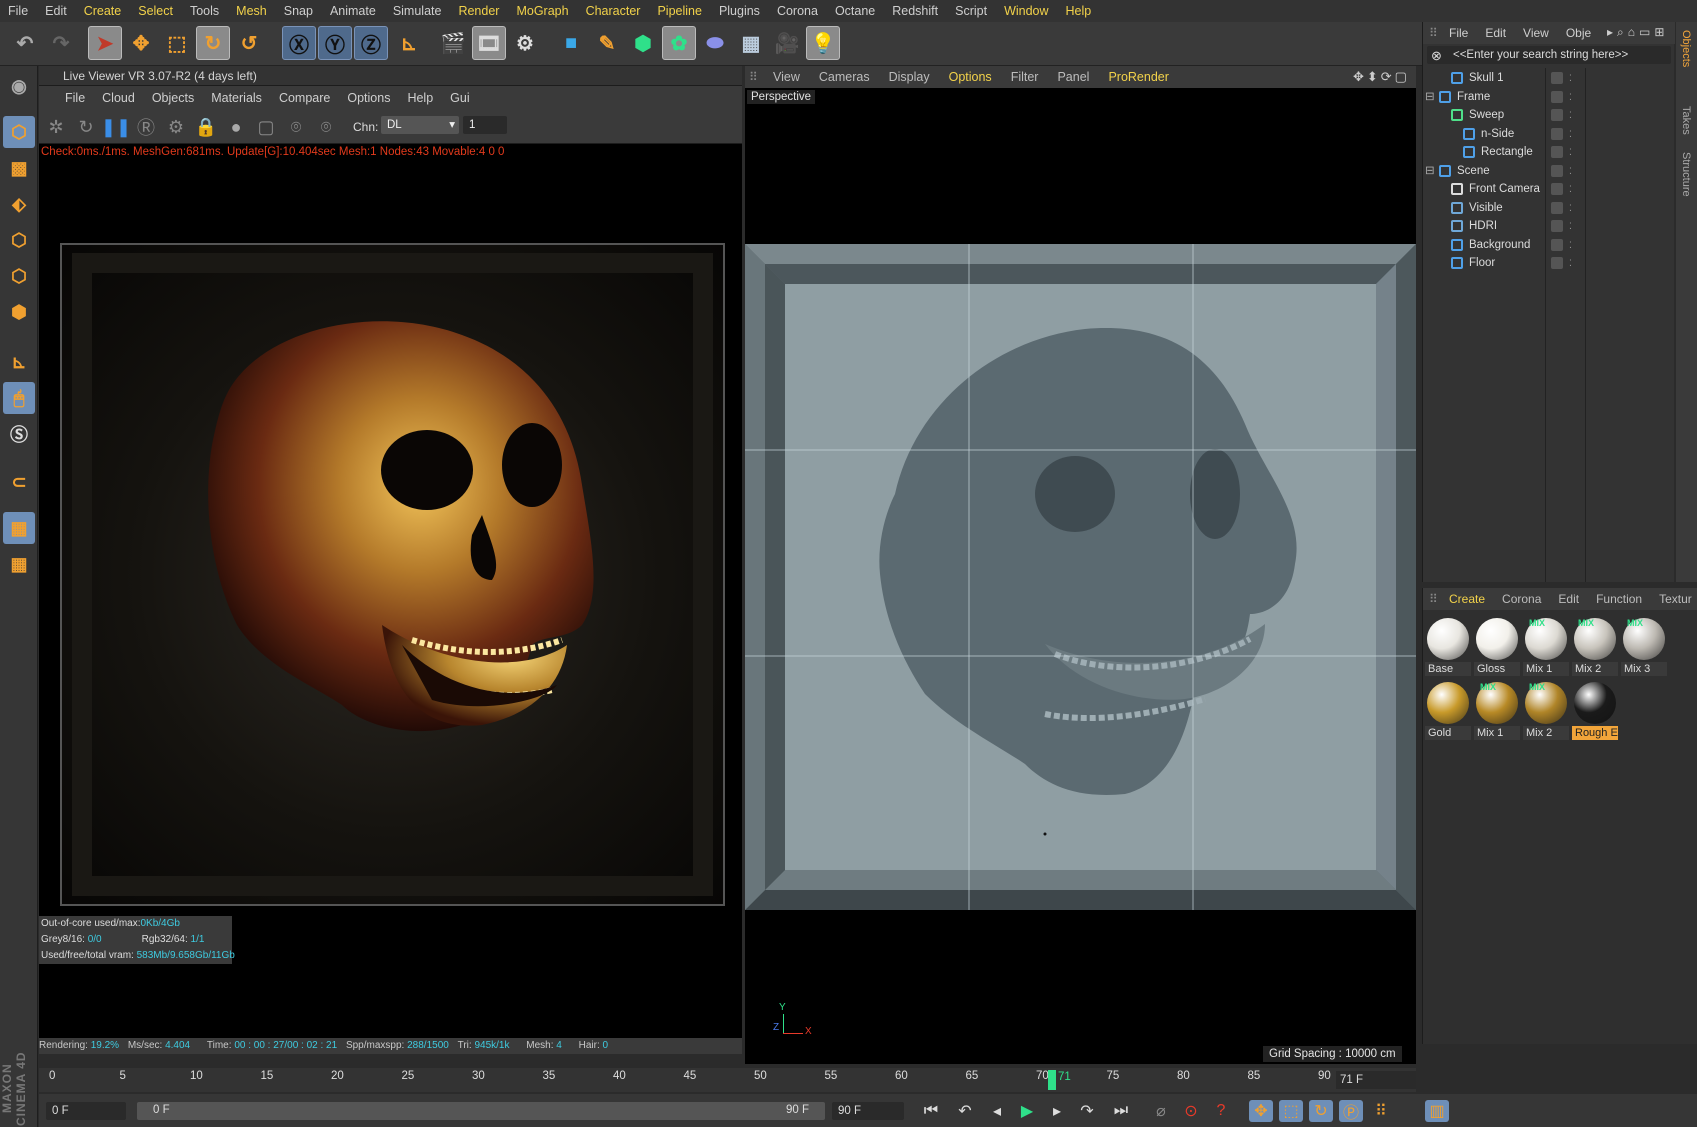 This screenshot has width=1697, height=1127. What do you see at coordinates (19, 276) in the screenshot?
I see `edges-mode-button: ⬡` at bounding box center [19, 276].